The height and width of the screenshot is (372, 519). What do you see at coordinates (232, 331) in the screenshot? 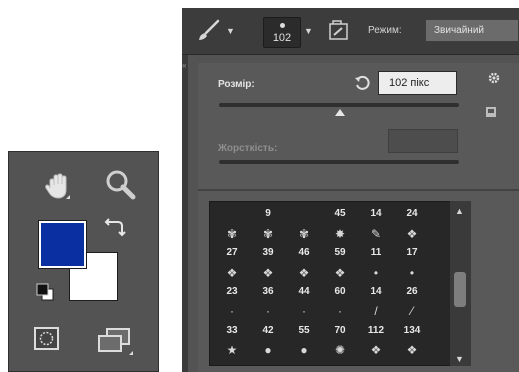
I see `brush-preset-size-label: 33` at bounding box center [232, 331].